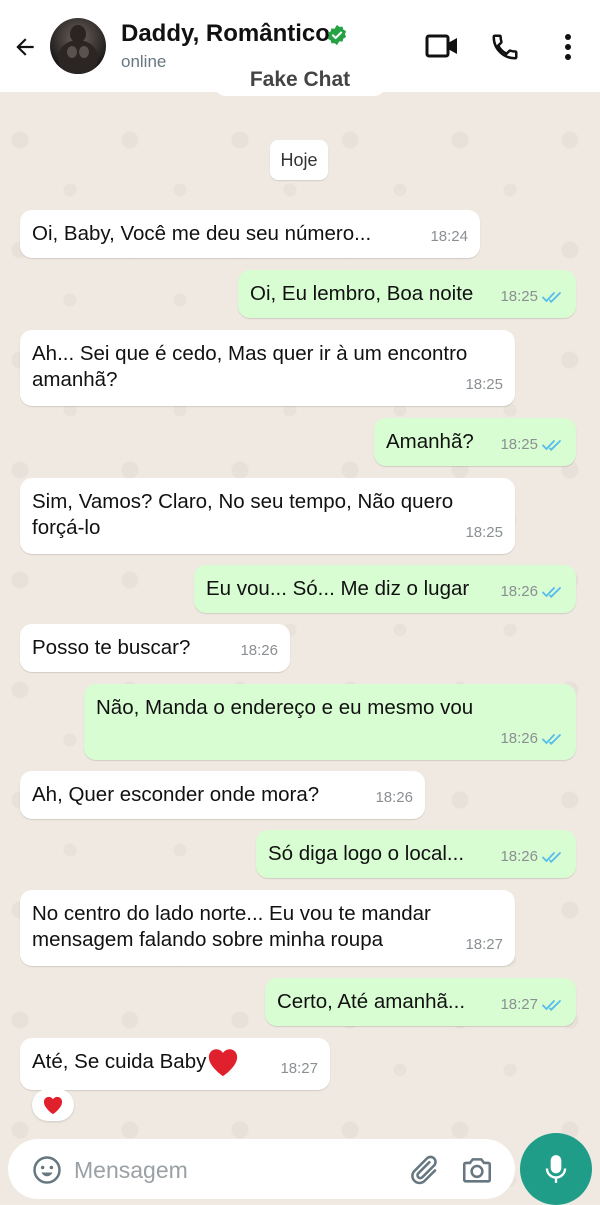  What do you see at coordinates (385, 589) in the screenshot?
I see `outgoing-message: Eu vou... Só... Me diz o lugar 18:26` at bounding box center [385, 589].